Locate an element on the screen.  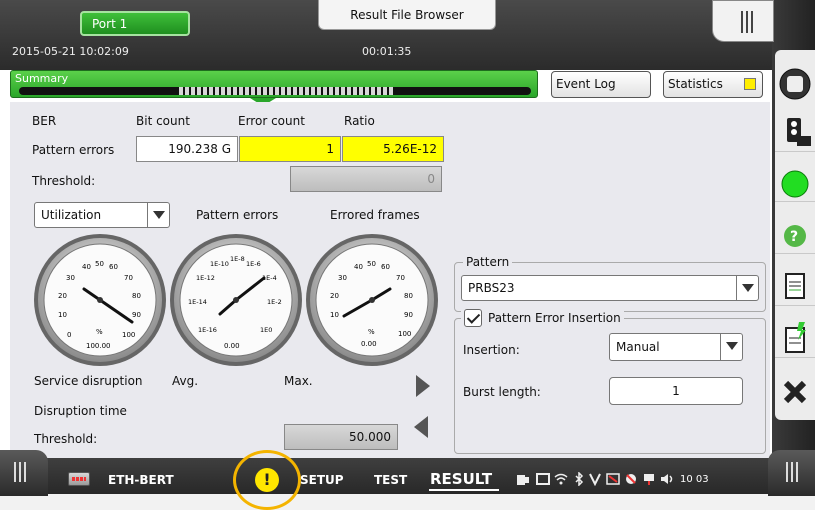
ef-tick-80: 80 is located at coordinates (408, 296).